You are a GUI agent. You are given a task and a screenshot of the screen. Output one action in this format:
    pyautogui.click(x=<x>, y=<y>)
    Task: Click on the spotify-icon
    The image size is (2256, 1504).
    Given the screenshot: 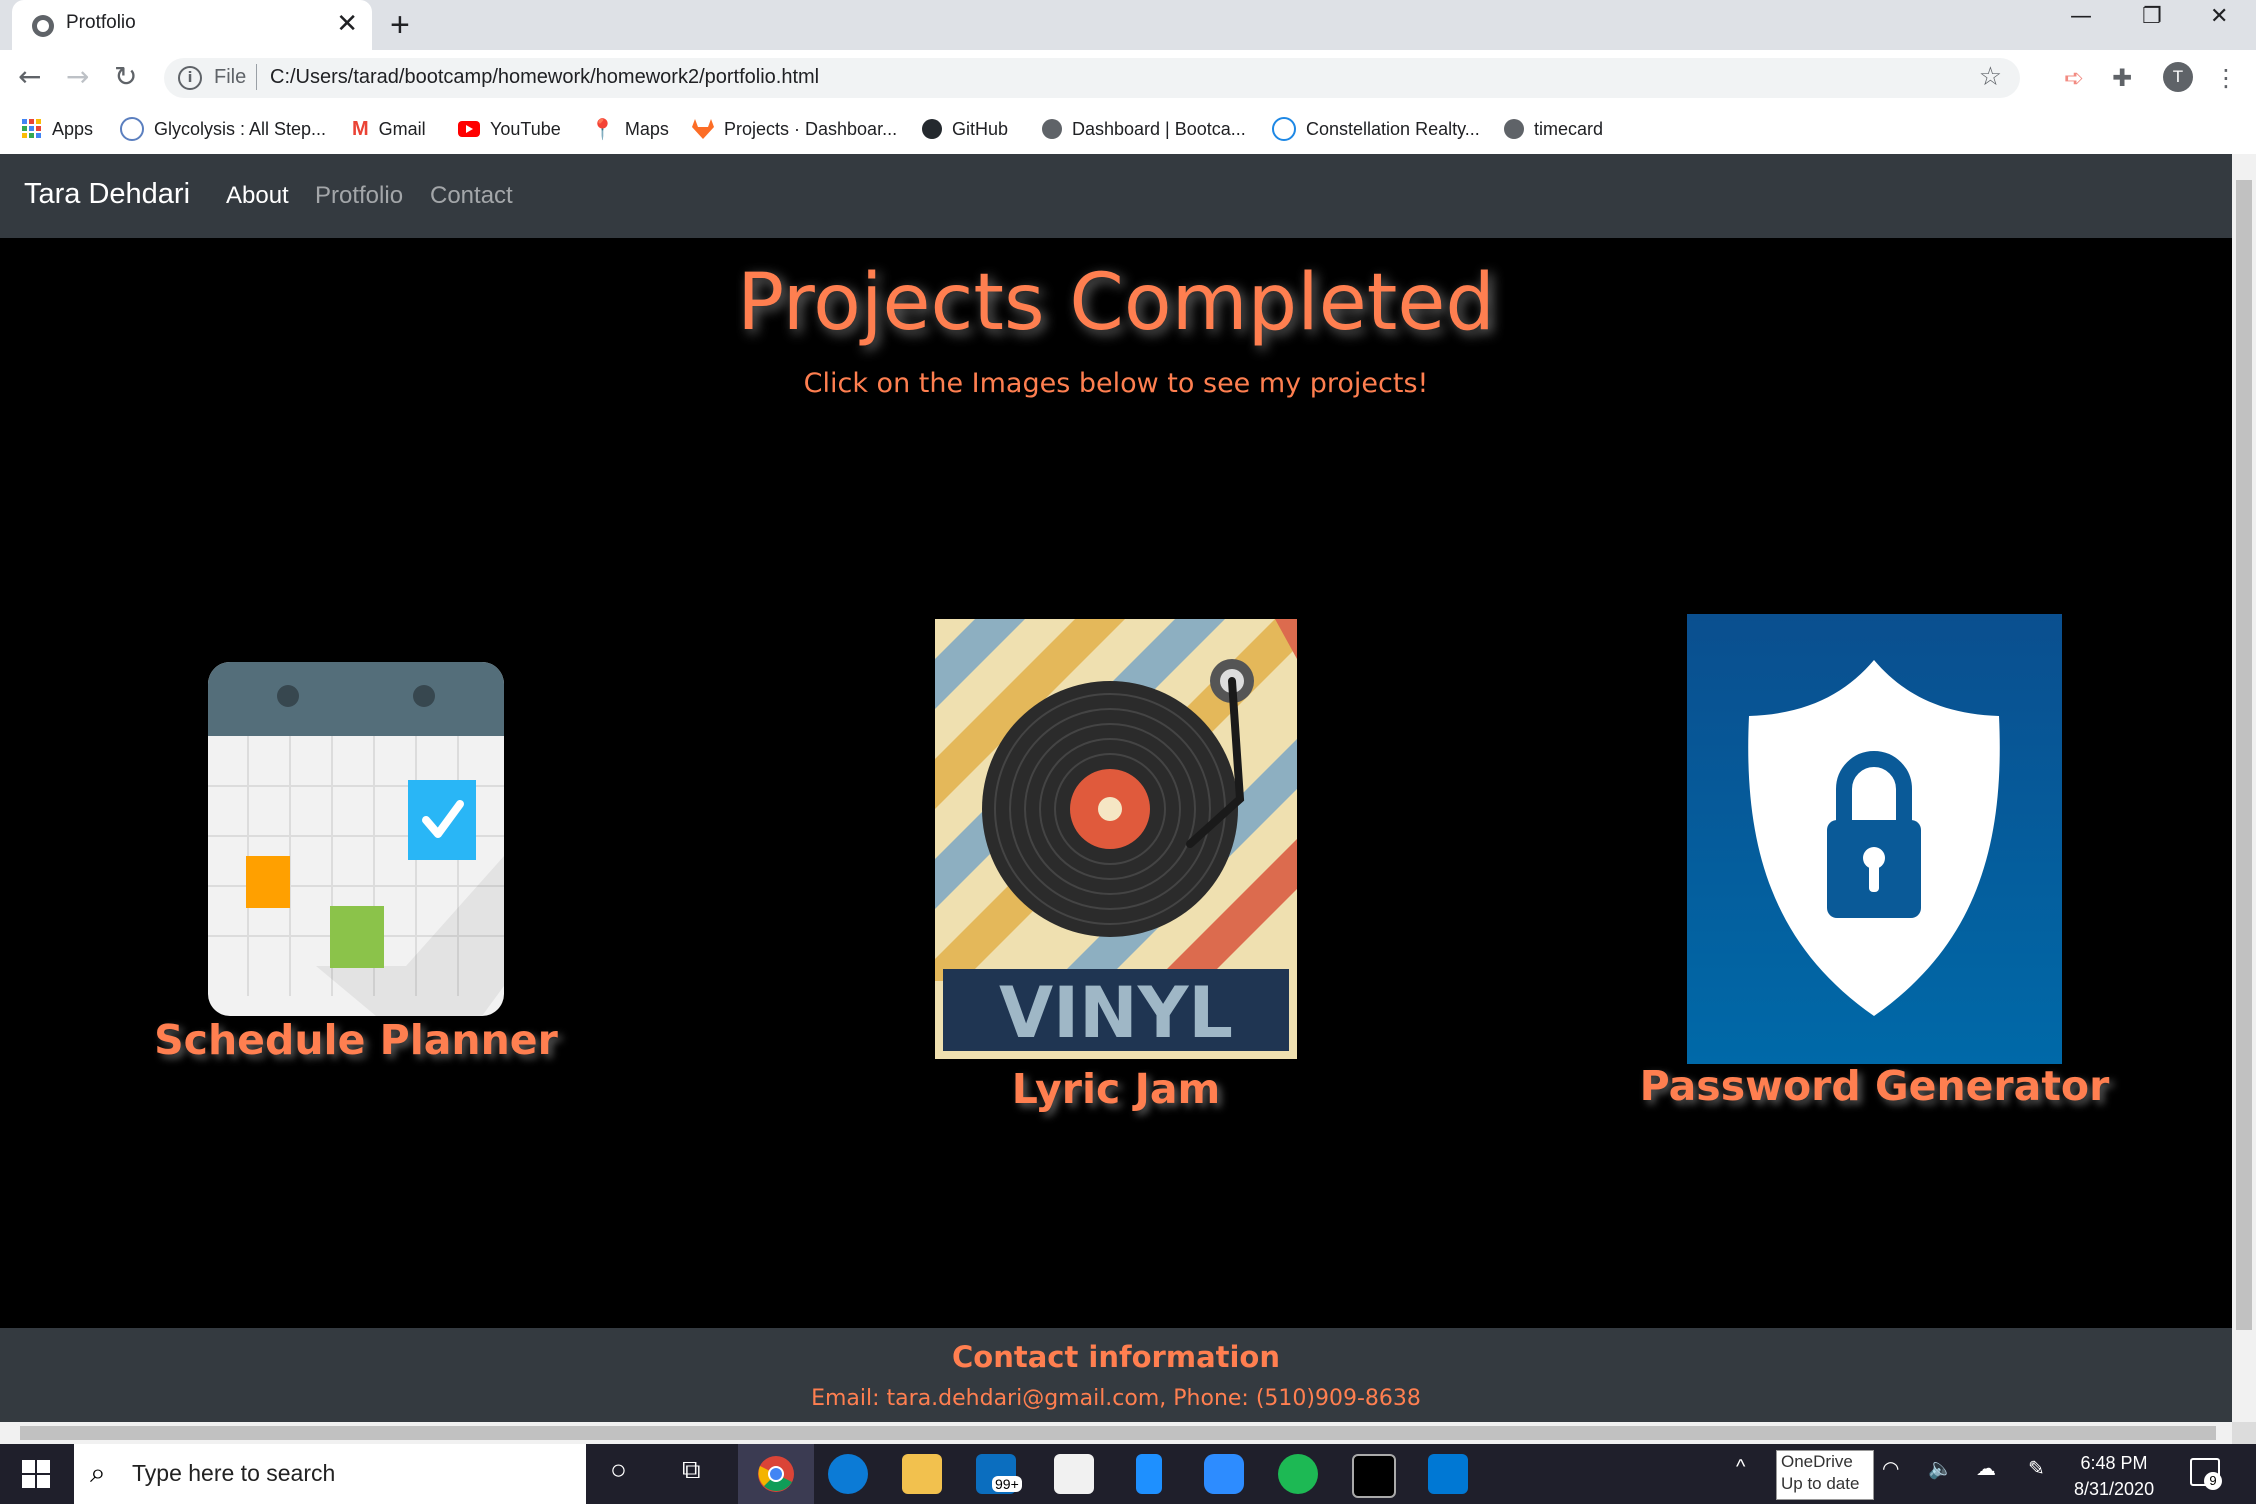 What is the action you would take?
    pyautogui.click(x=1298, y=1474)
    